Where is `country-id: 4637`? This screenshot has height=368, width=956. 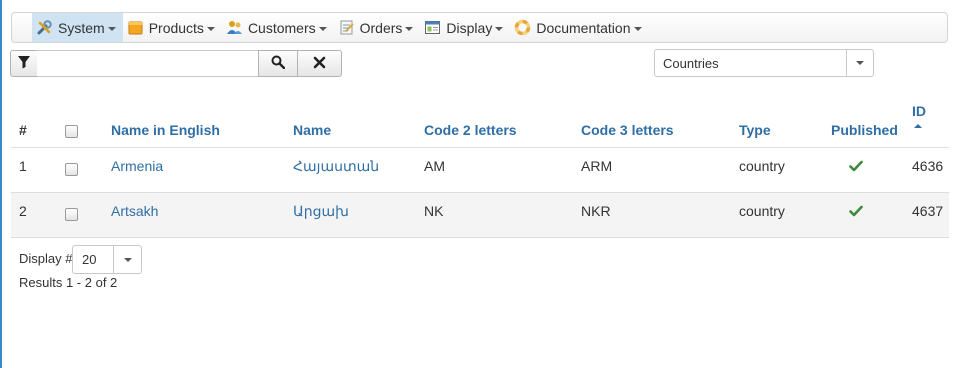 country-id: 4637 is located at coordinates (928, 211).